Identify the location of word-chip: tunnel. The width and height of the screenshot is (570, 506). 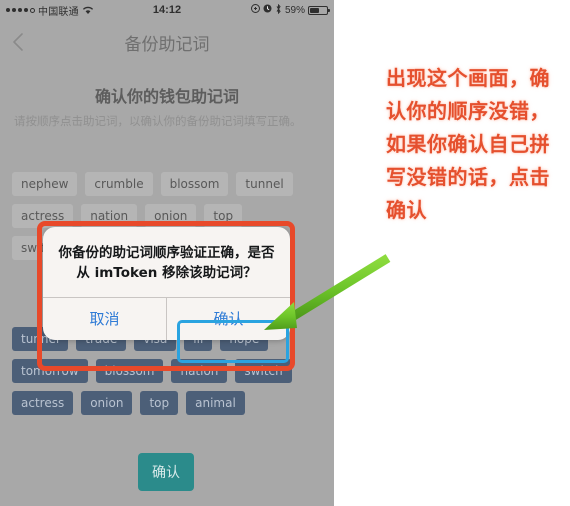
(264, 184).